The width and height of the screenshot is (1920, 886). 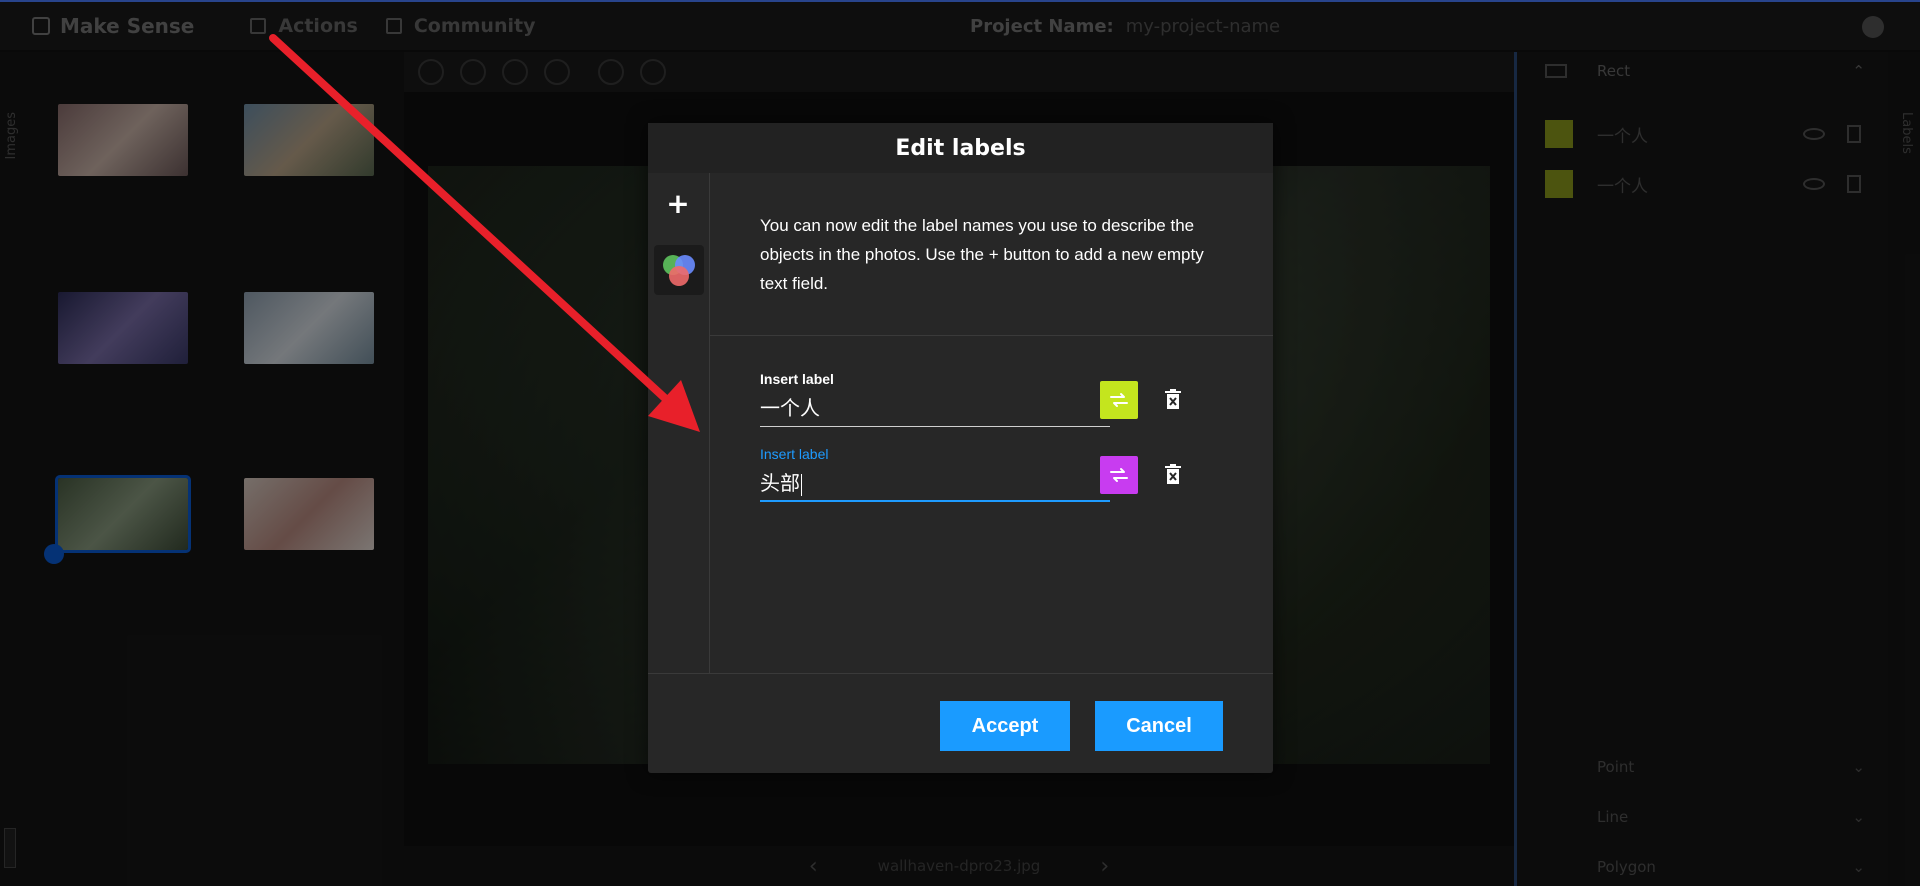 I want to click on label-text-input: 一个人, so click(x=935, y=410).